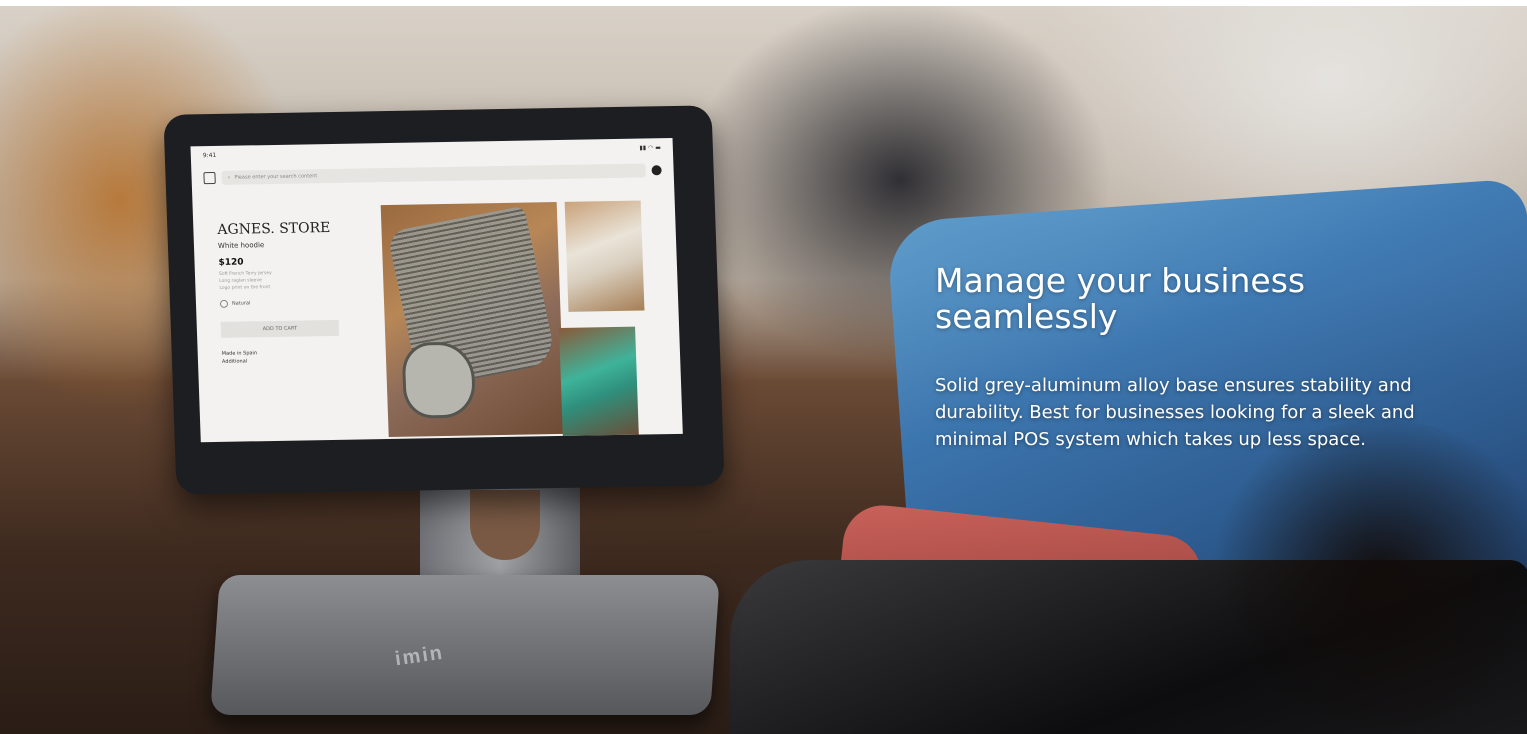 The image size is (1527, 734). Describe the element at coordinates (274, 228) in the screenshot. I see `store-name: AGNES. STORE` at that location.